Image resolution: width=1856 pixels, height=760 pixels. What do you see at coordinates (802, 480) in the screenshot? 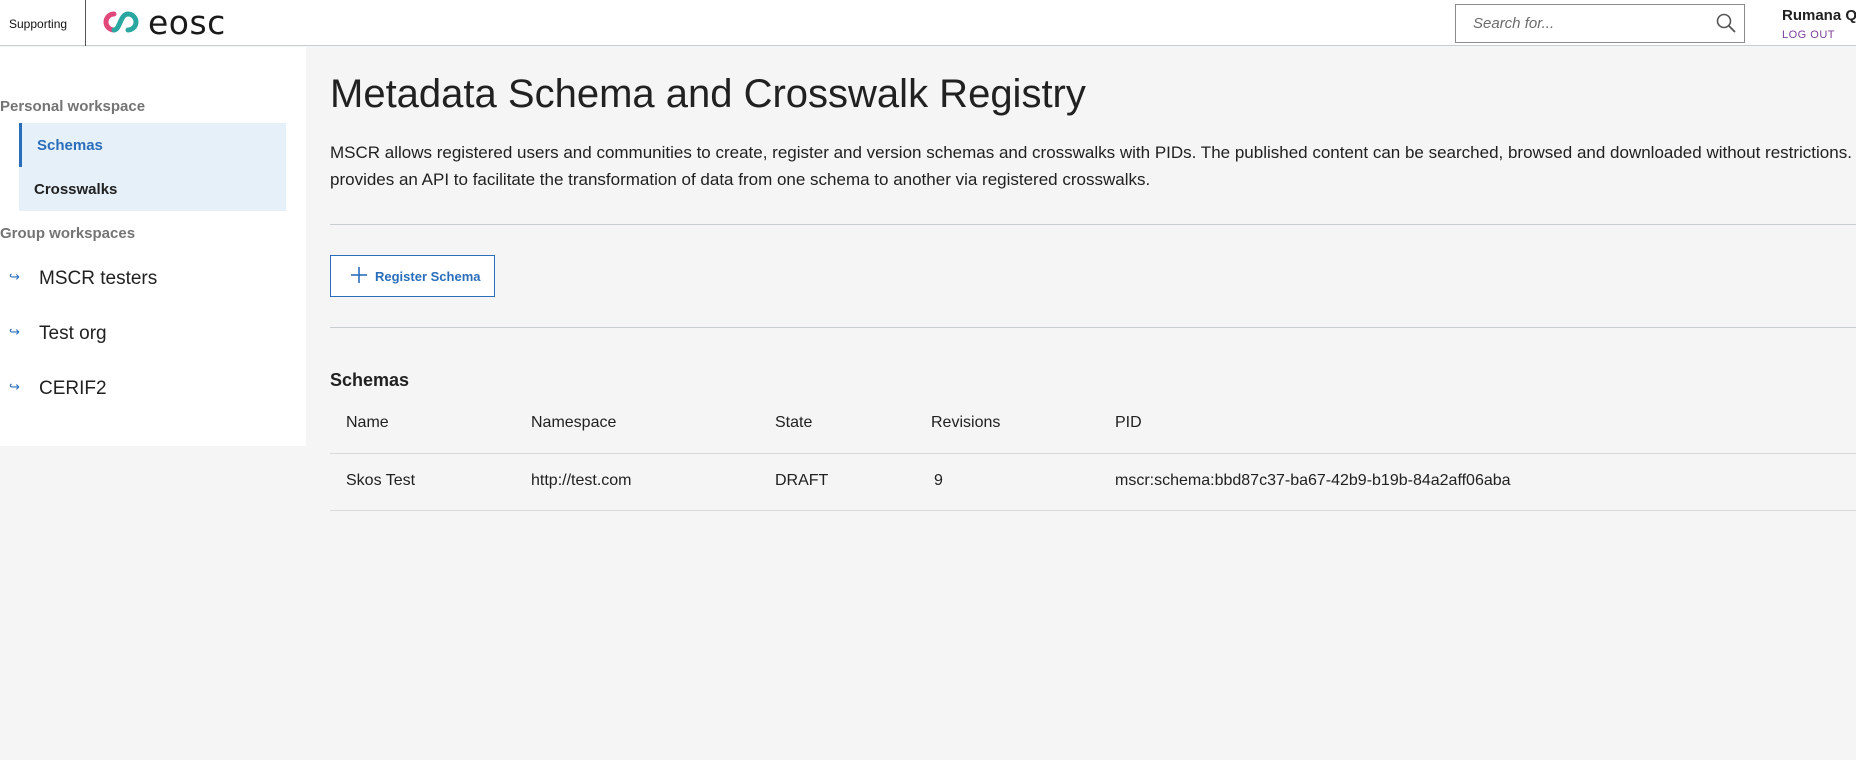
I see `cell-state: DRAFT` at bounding box center [802, 480].